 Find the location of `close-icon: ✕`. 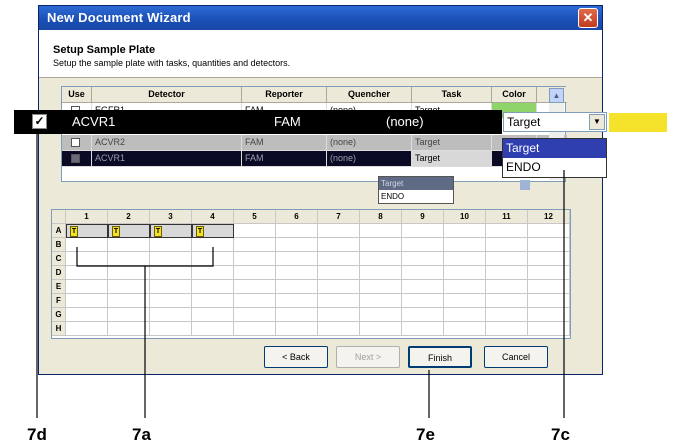

close-icon: ✕ is located at coordinates (588, 18).